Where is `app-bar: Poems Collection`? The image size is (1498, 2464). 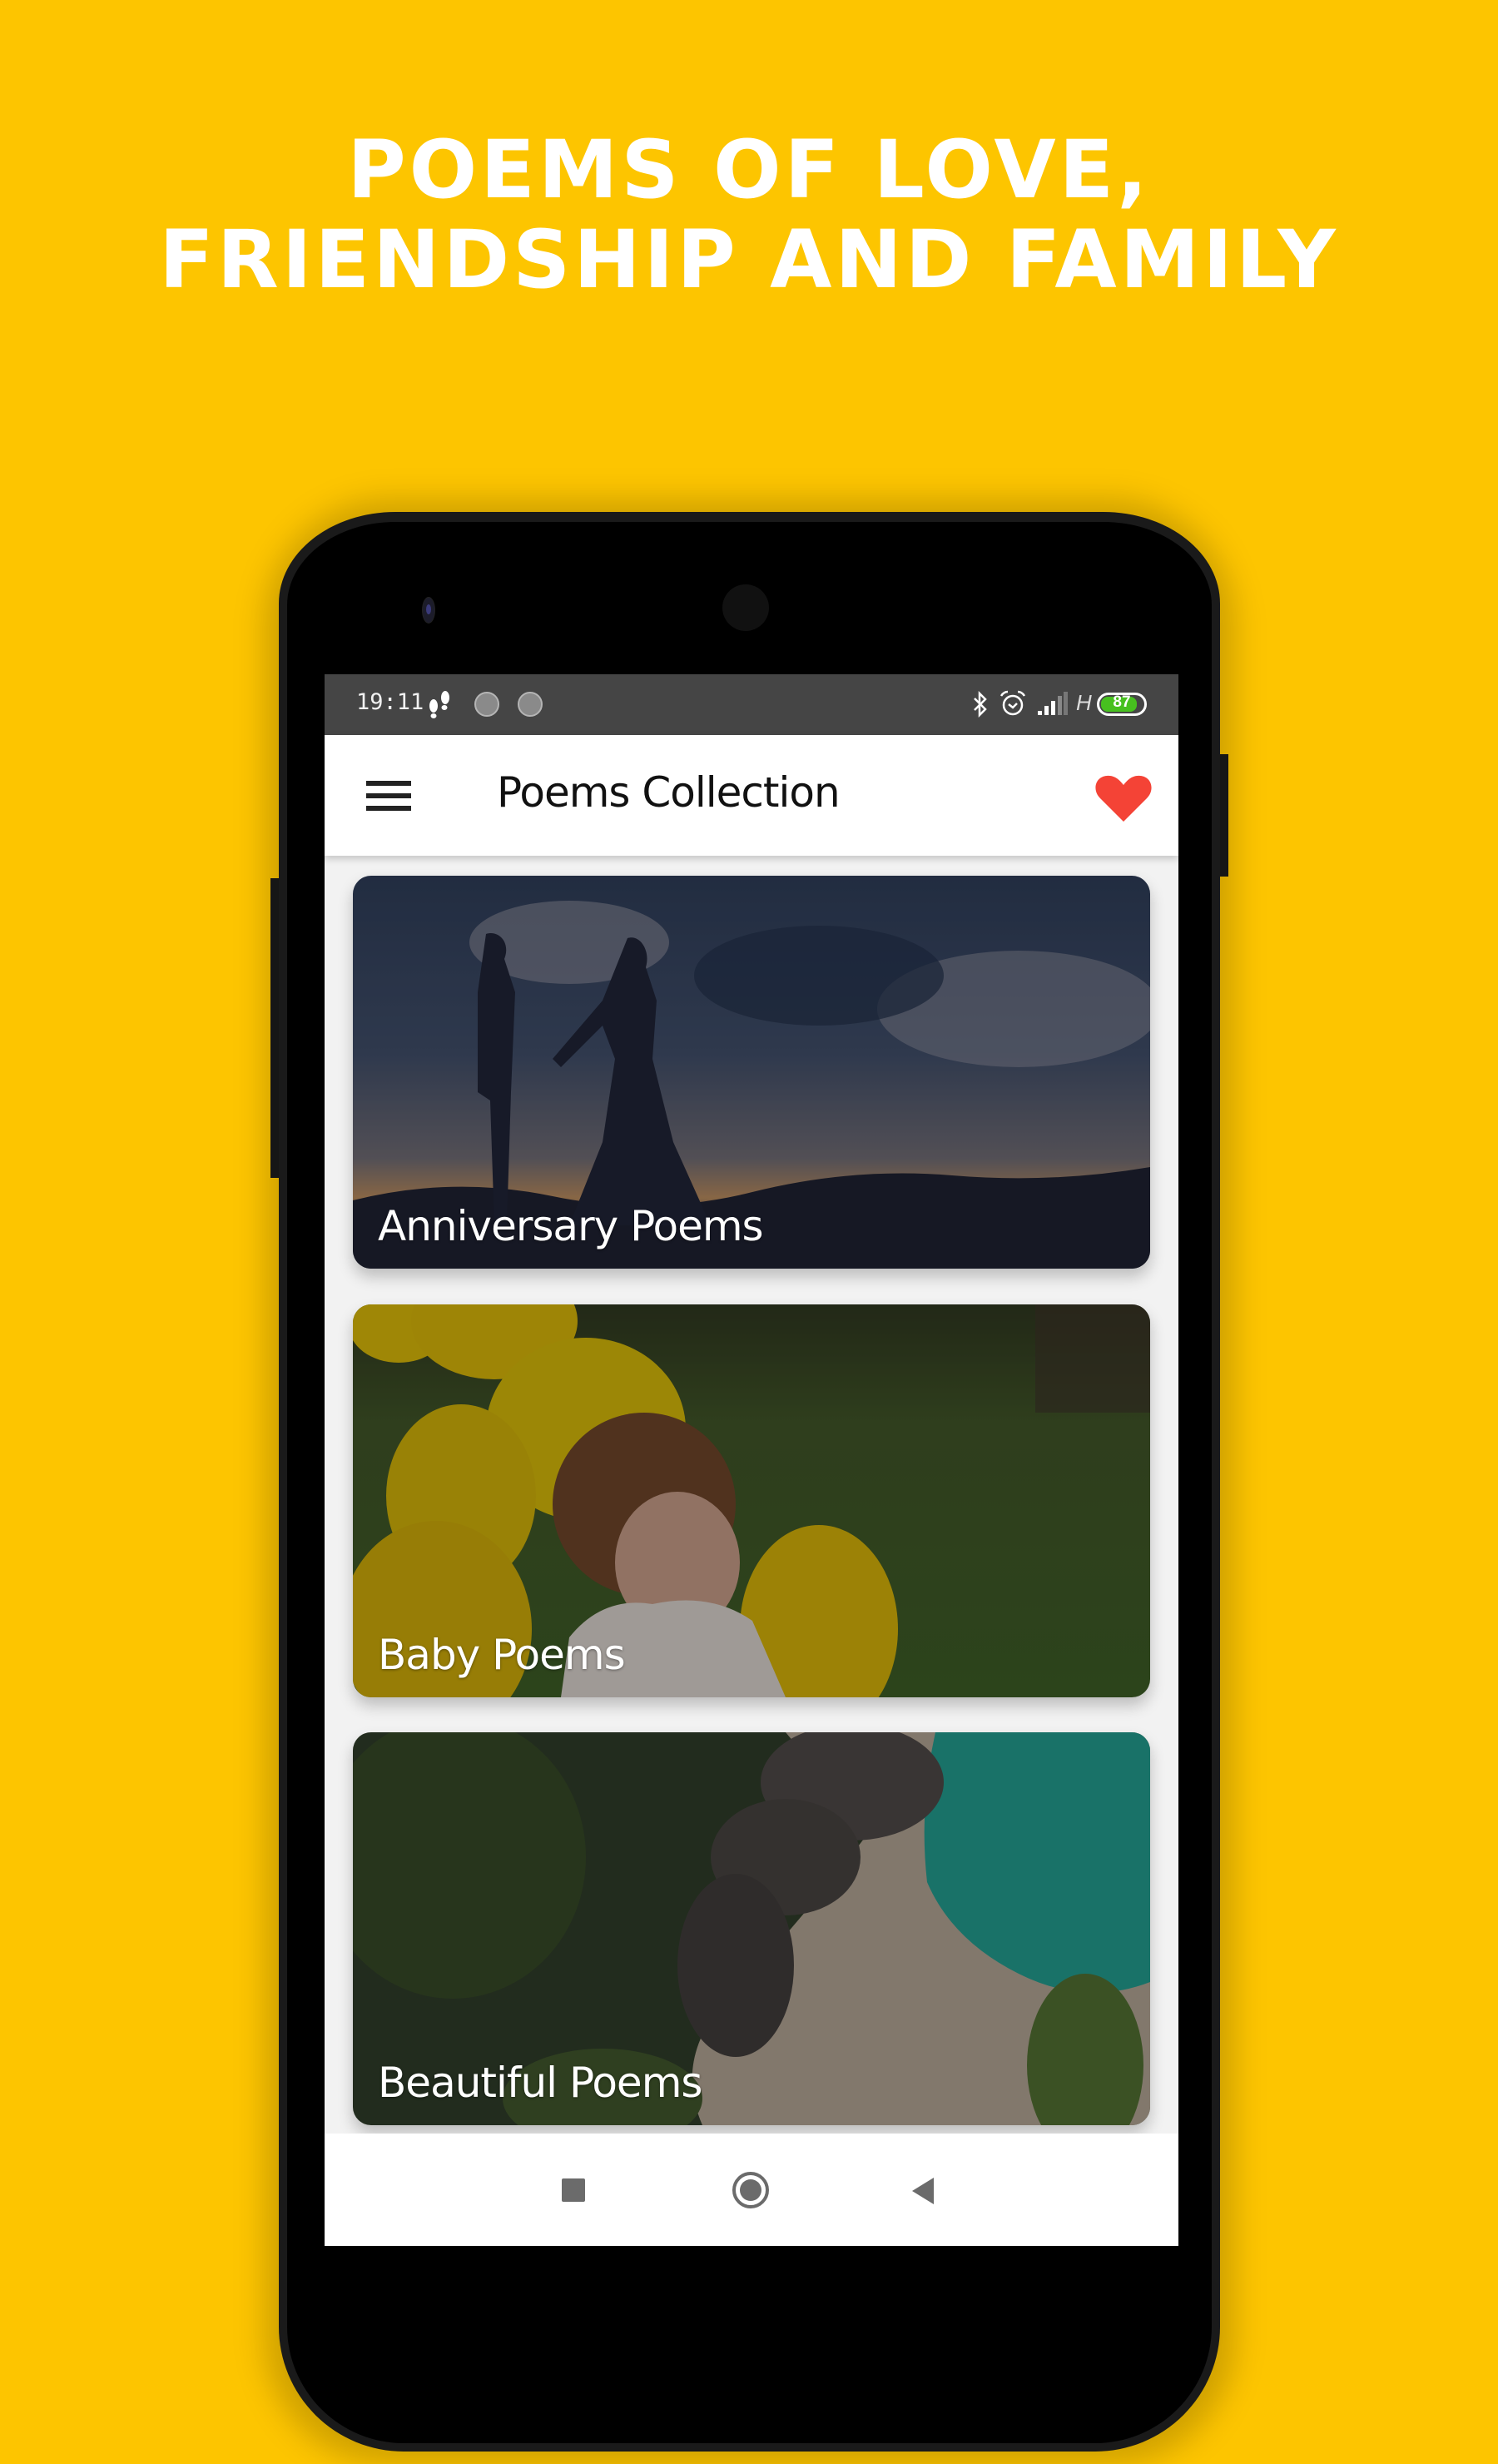
app-bar: Poems Collection is located at coordinates (751, 796).